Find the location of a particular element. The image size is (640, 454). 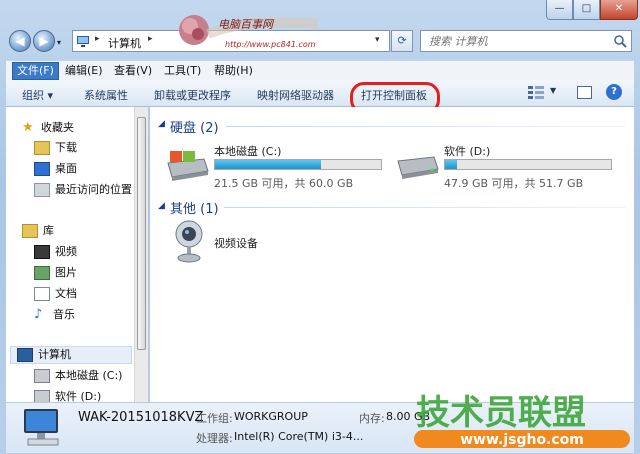

help-button: ? is located at coordinates (614, 92).